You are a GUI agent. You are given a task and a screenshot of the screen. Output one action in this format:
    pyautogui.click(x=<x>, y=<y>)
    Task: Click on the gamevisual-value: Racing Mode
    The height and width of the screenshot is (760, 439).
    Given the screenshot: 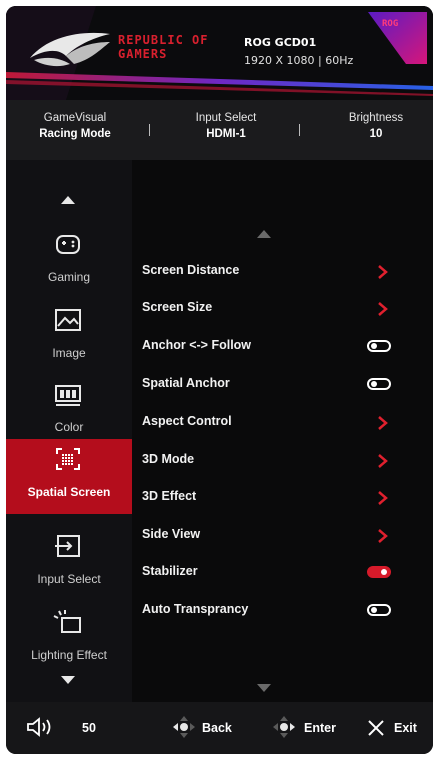 What is the action you would take?
    pyautogui.click(x=75, y=134)
    